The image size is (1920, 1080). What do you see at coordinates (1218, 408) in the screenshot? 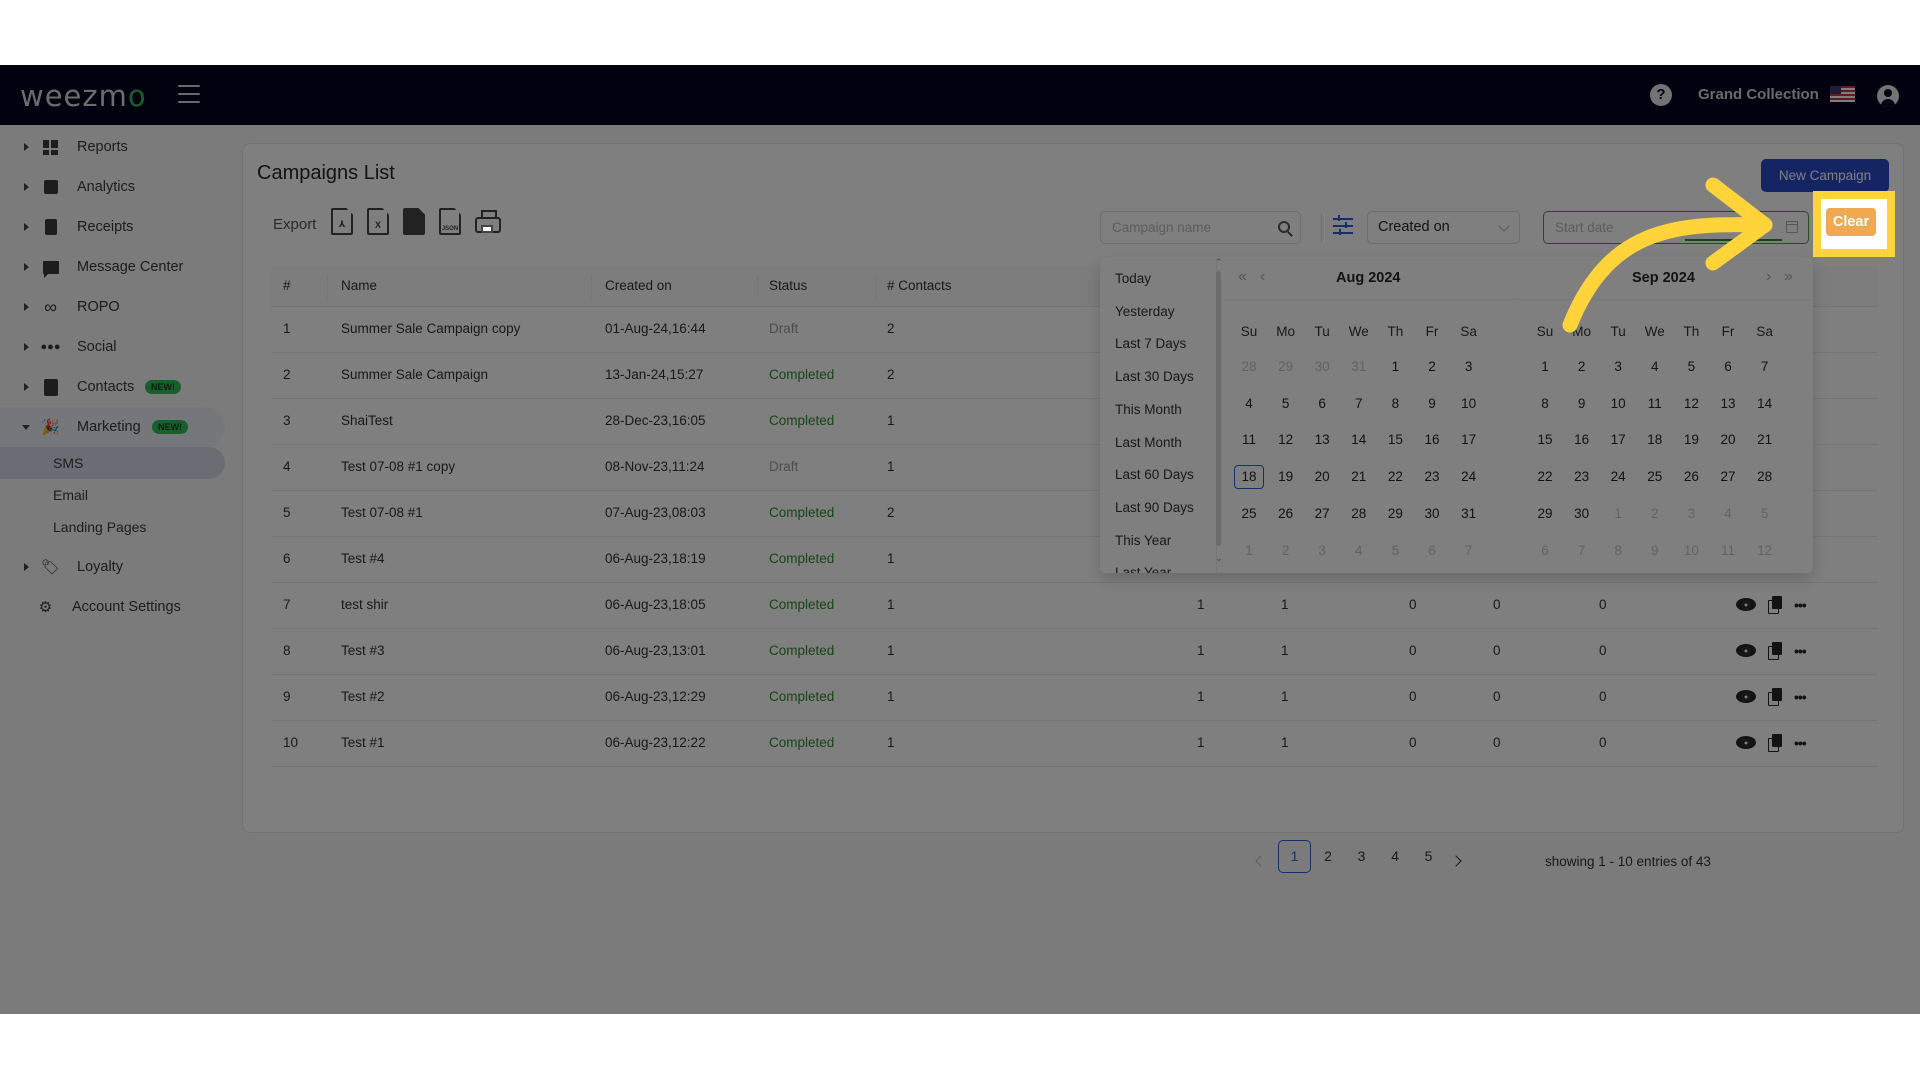
I see `presets-scrollbar` at bounding box center [1218, 408].